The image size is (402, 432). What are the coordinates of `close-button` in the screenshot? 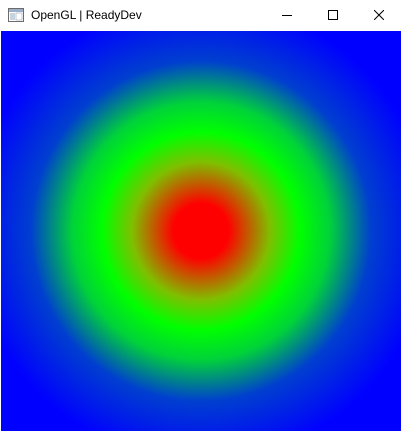 It's located at (379, 15).